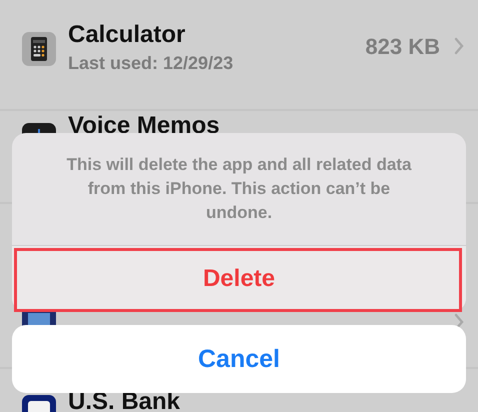 This screenshot has height=412, width=478. Describe the element at coordinates (125, 401) in the screenshot. I see `app-name: U.S. Bank` at that location.